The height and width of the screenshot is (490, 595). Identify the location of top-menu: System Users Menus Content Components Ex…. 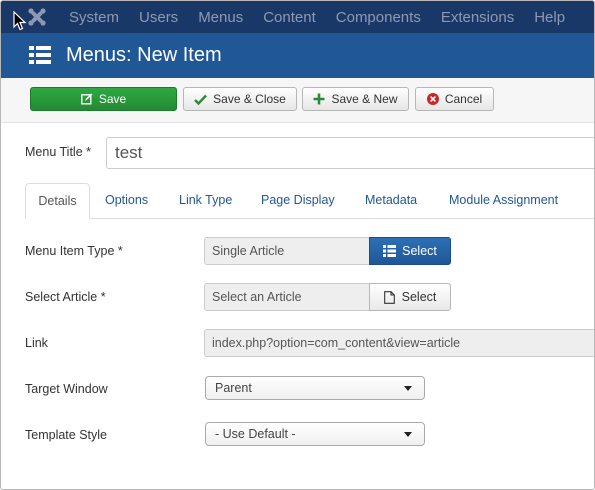
(327, 17).